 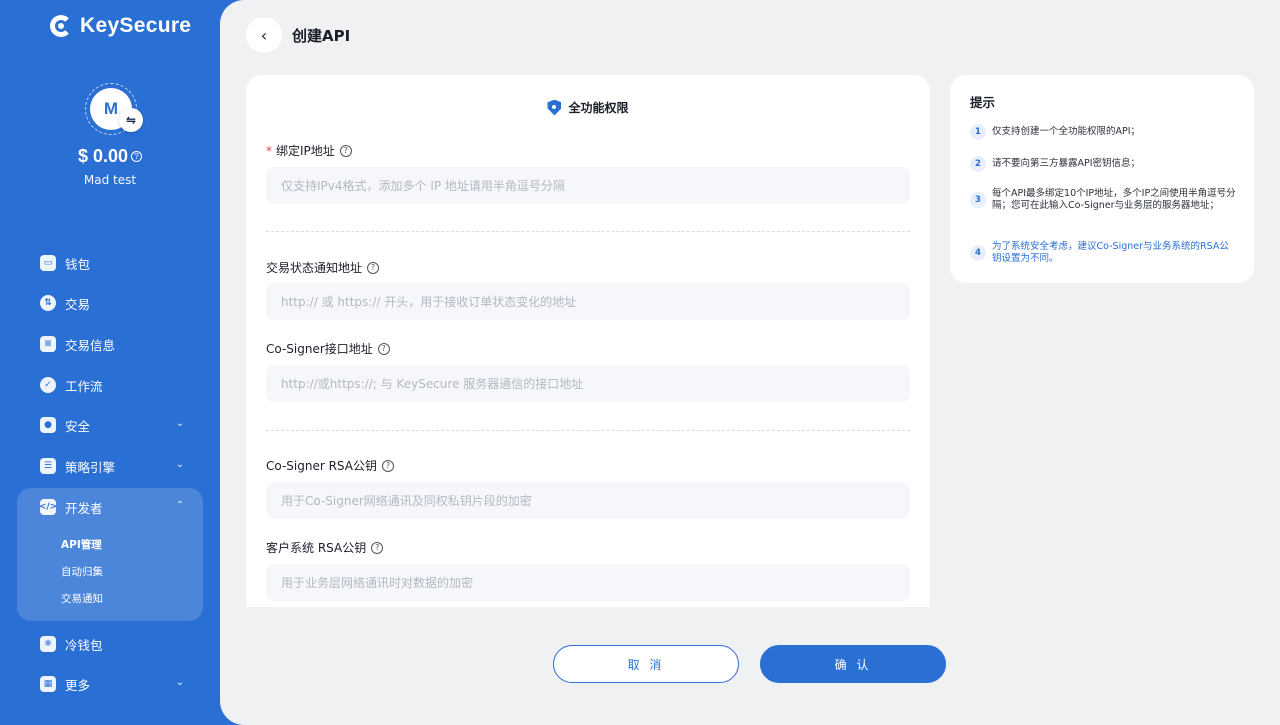 What do you see at coordinates (588, 301) in the screenshot?
I see `notify-url-input` at bounding box center [588, 301].